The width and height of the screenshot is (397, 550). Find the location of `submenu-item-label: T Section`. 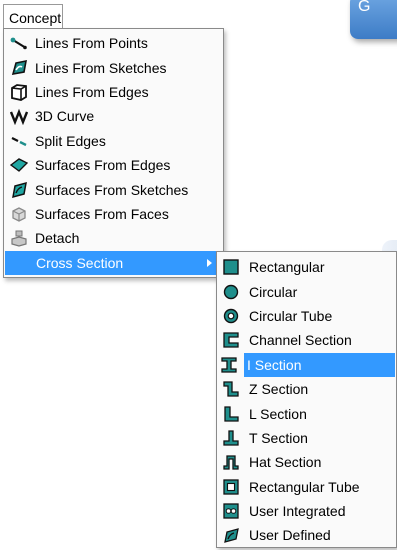

submenu-item-label: T Section is located at coordinates (278, 437).